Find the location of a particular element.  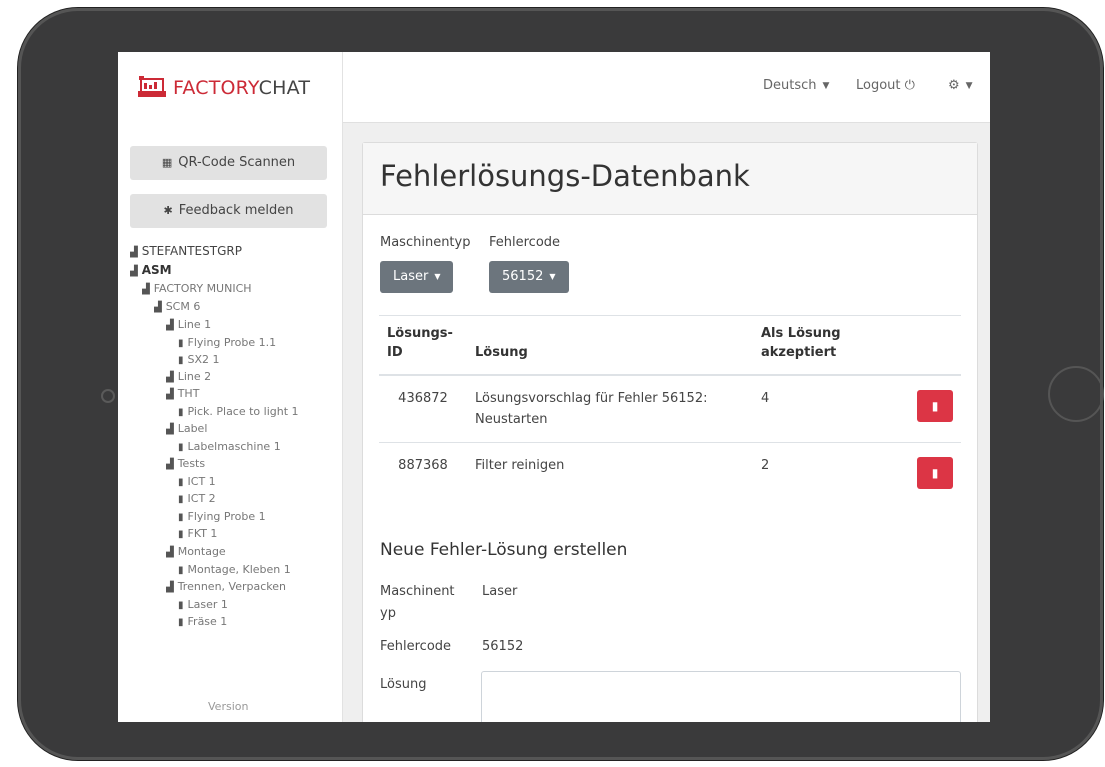

qr-scan-label: QR-Code Scannen is located at coordinates (237, 162).